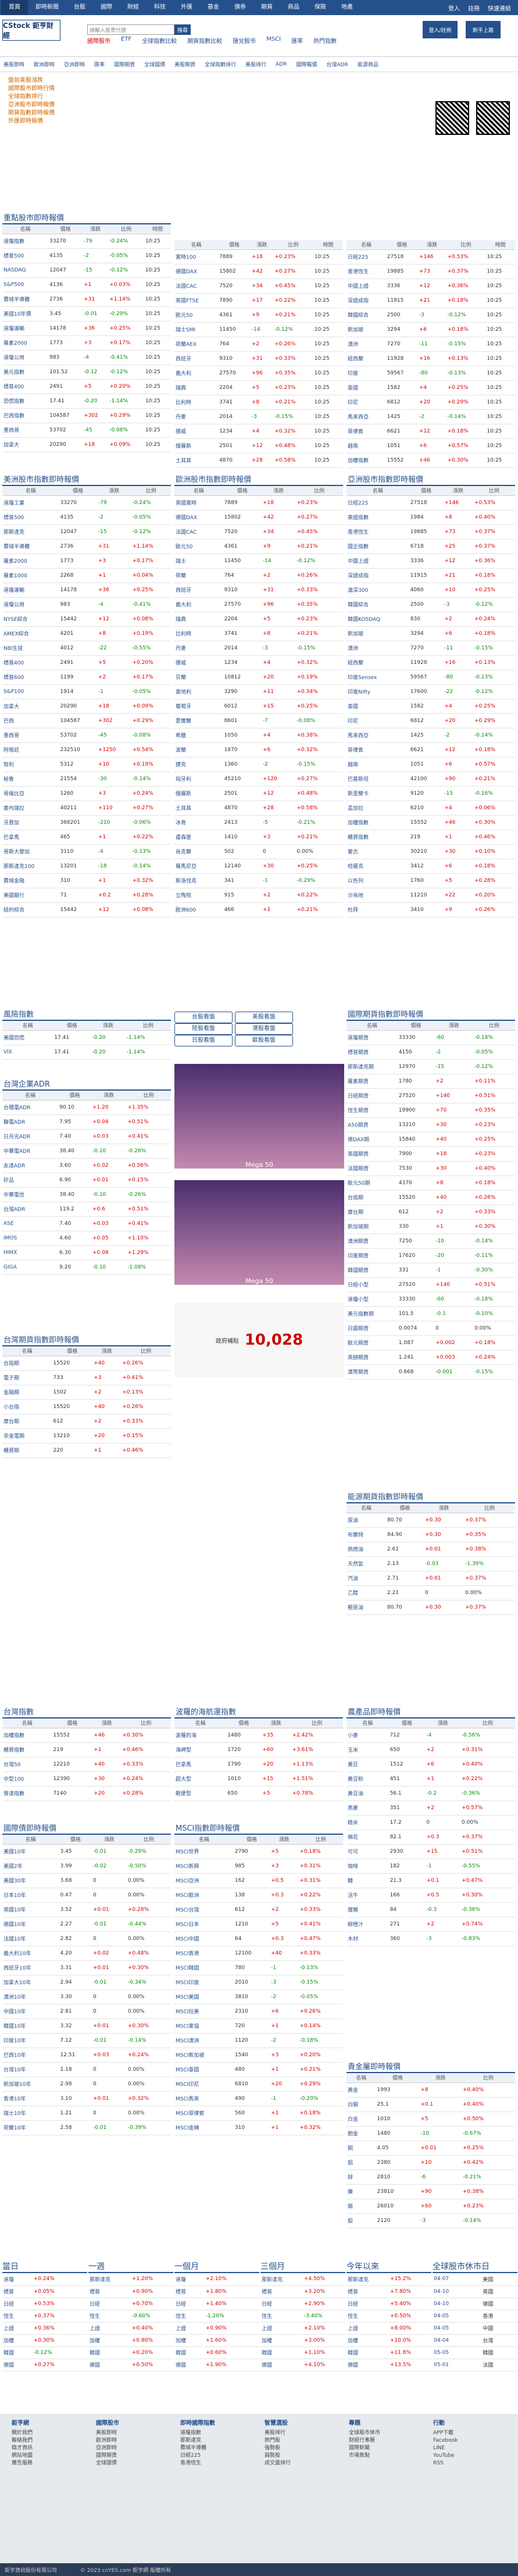  What do you see at coordinates (367, 2328) in the screenshot?
I see `performance-name: 上證` at bounding box center [367, 2328].